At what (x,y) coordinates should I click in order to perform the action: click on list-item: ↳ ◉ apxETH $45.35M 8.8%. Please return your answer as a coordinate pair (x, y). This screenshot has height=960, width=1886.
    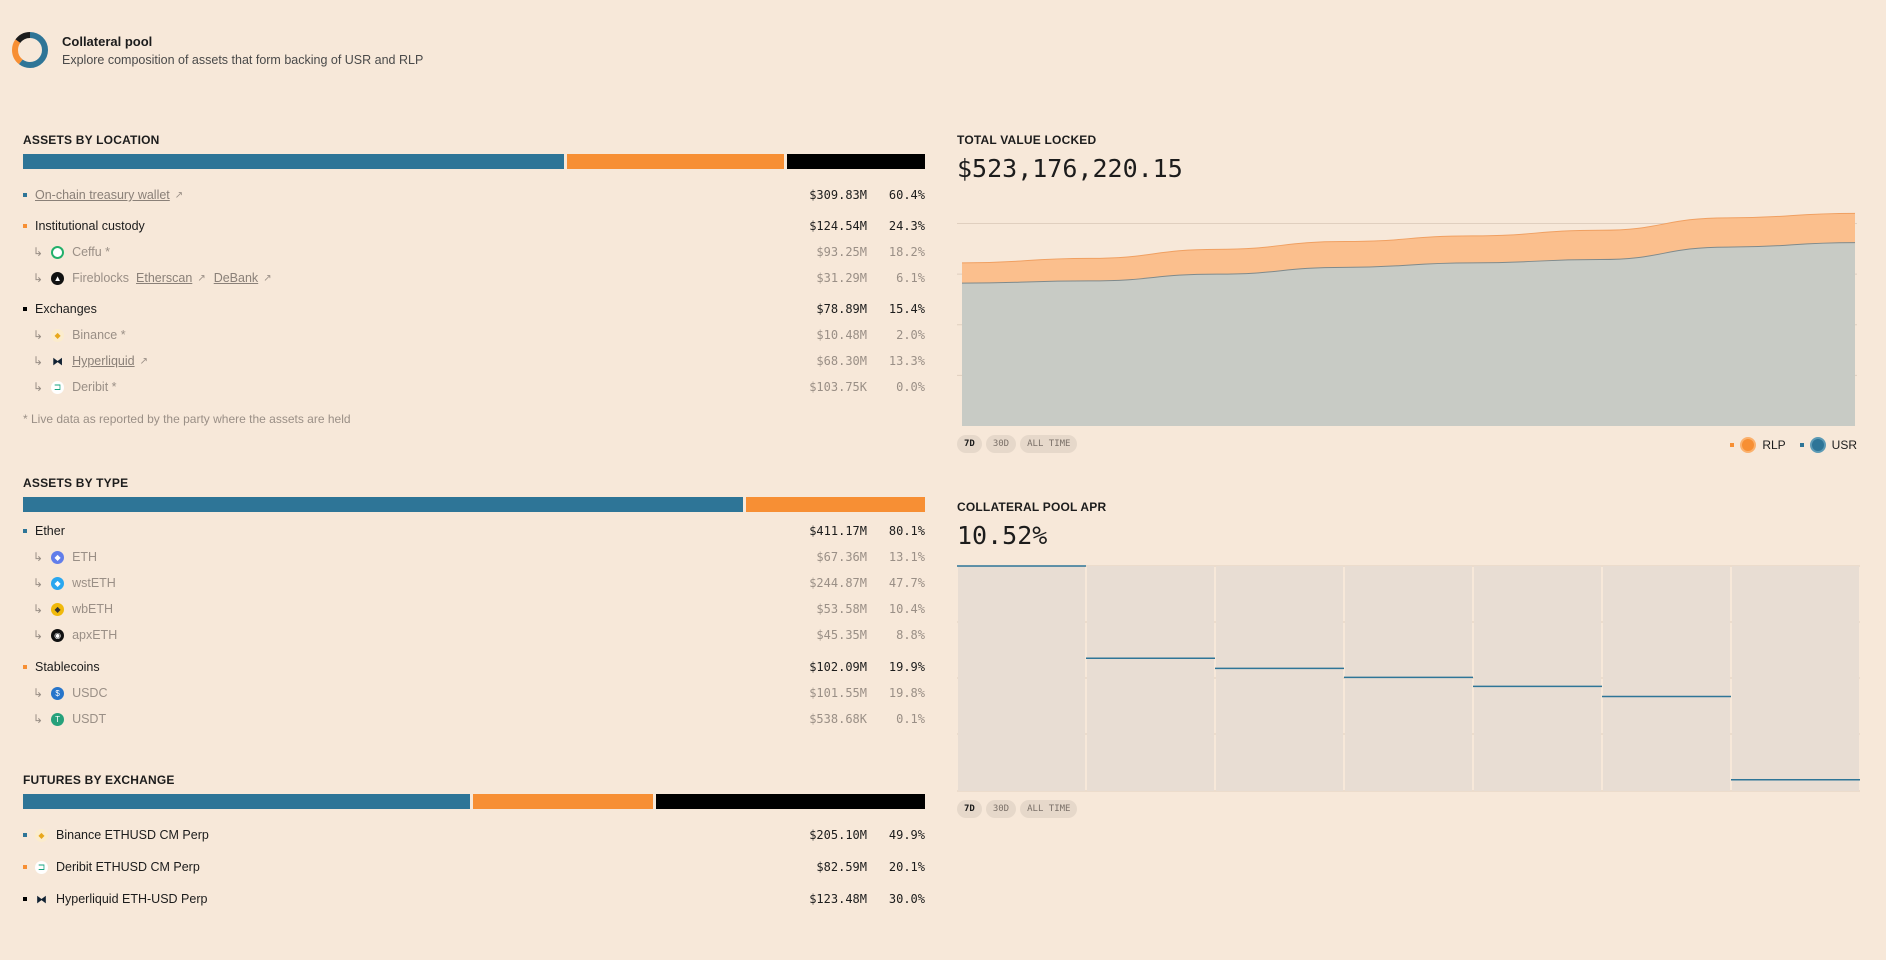
    Looking at the image, I should click on (474, 635).